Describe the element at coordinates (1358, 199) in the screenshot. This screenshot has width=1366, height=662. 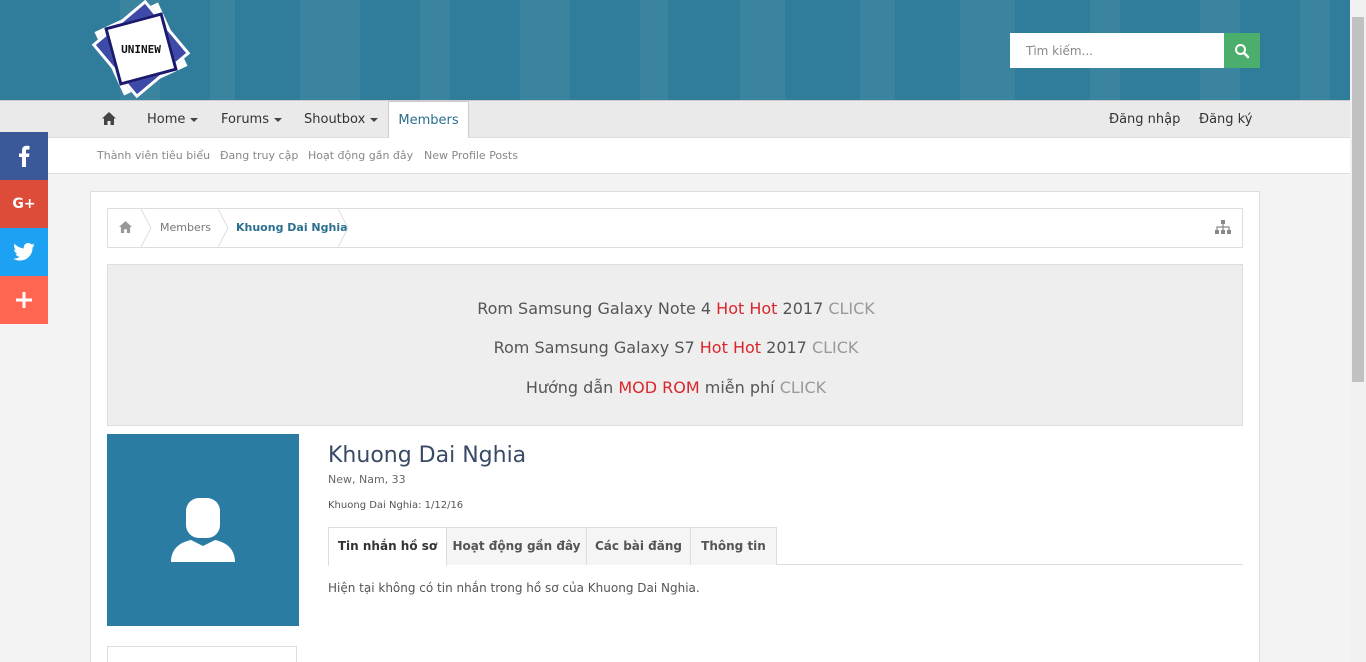
I see `scrollbar-thumb` at that location.